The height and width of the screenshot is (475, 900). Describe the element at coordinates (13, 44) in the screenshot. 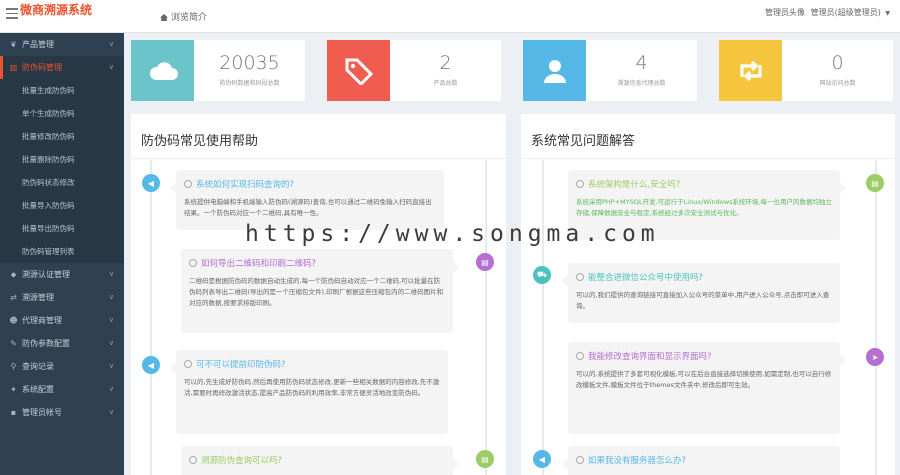

I see `leaf-icon: ❦` at that location.